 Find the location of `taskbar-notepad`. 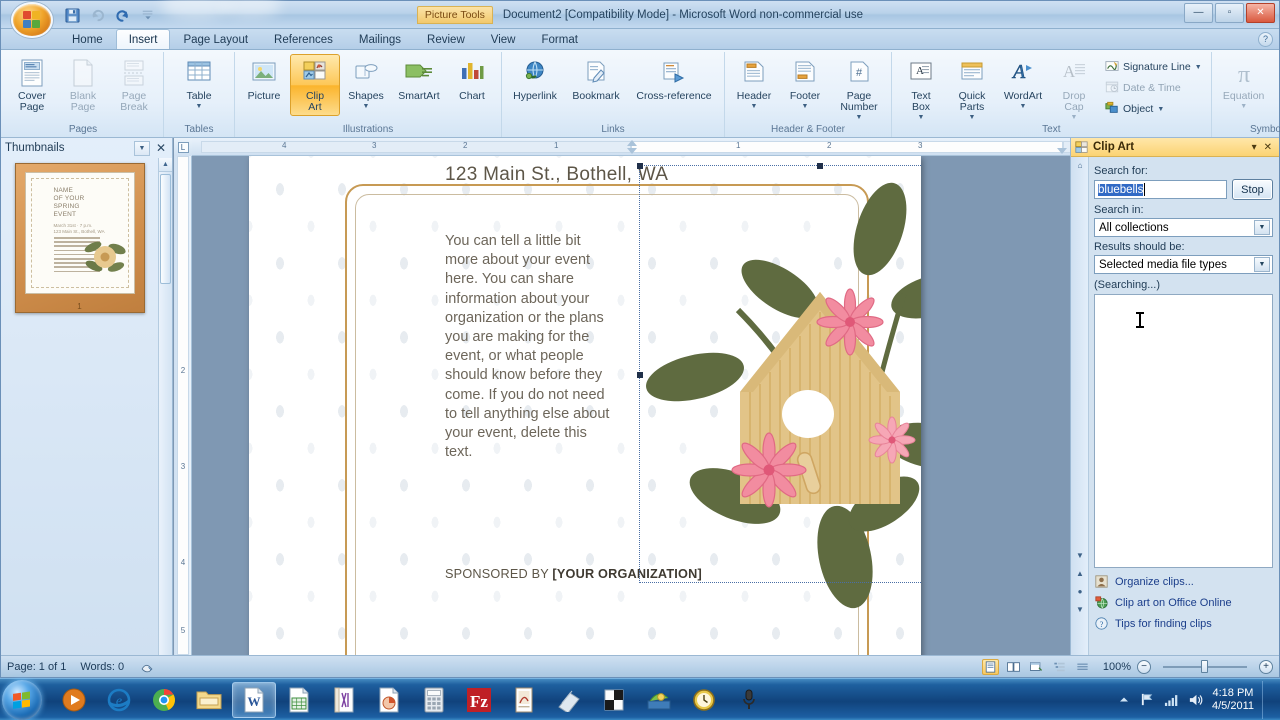

taskbar-notepad is located at coordinates (569, 700).